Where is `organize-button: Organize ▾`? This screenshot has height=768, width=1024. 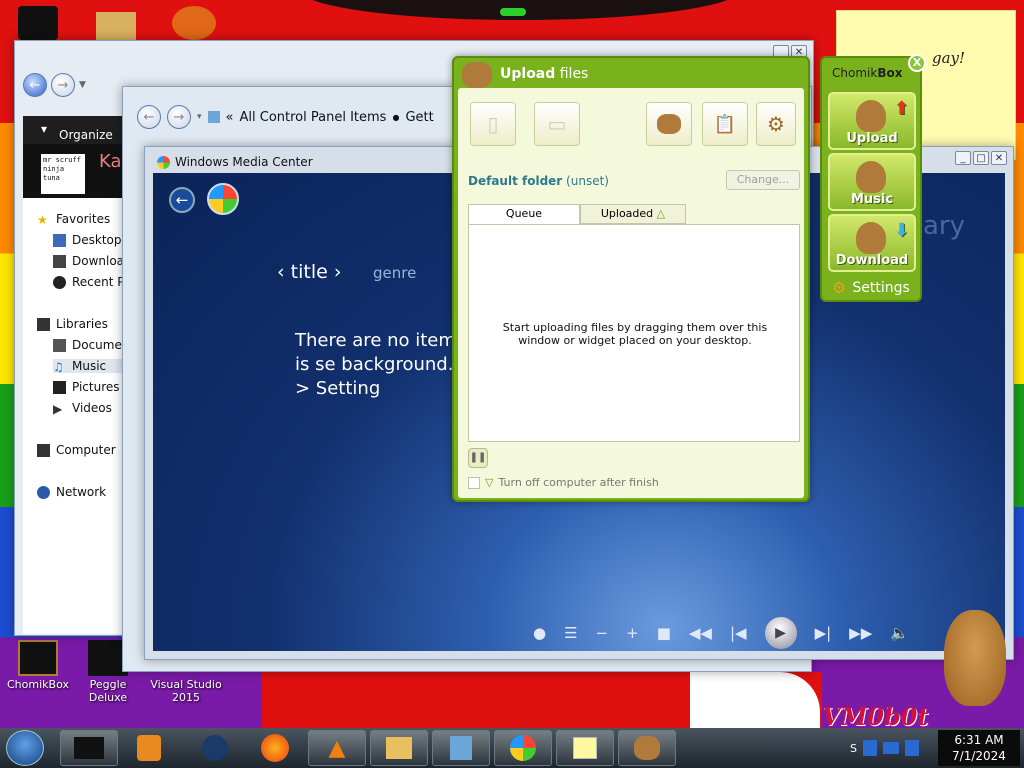
organize-button: Organize ▾ is located at coordinates (77, 132).